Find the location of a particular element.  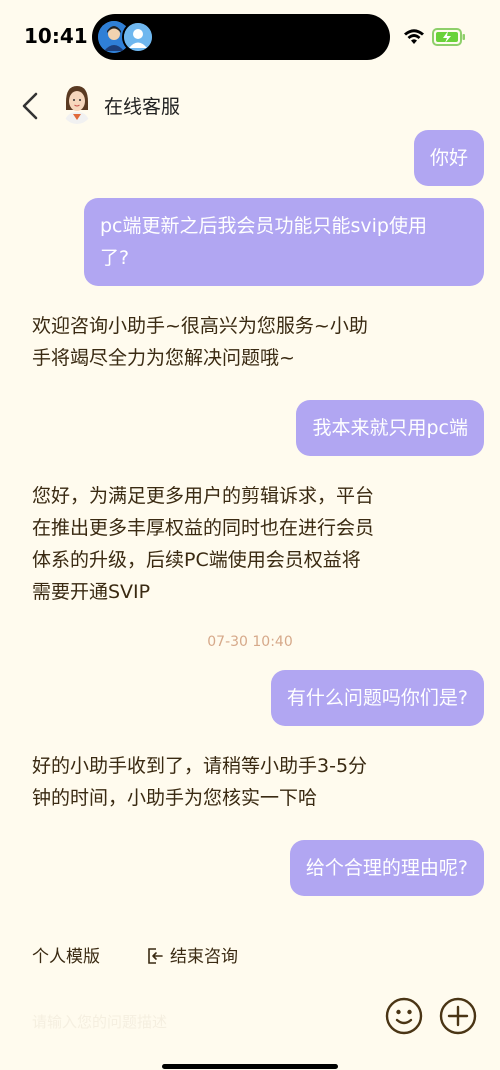

message-text: 了? is located at coordinates (115, 258).